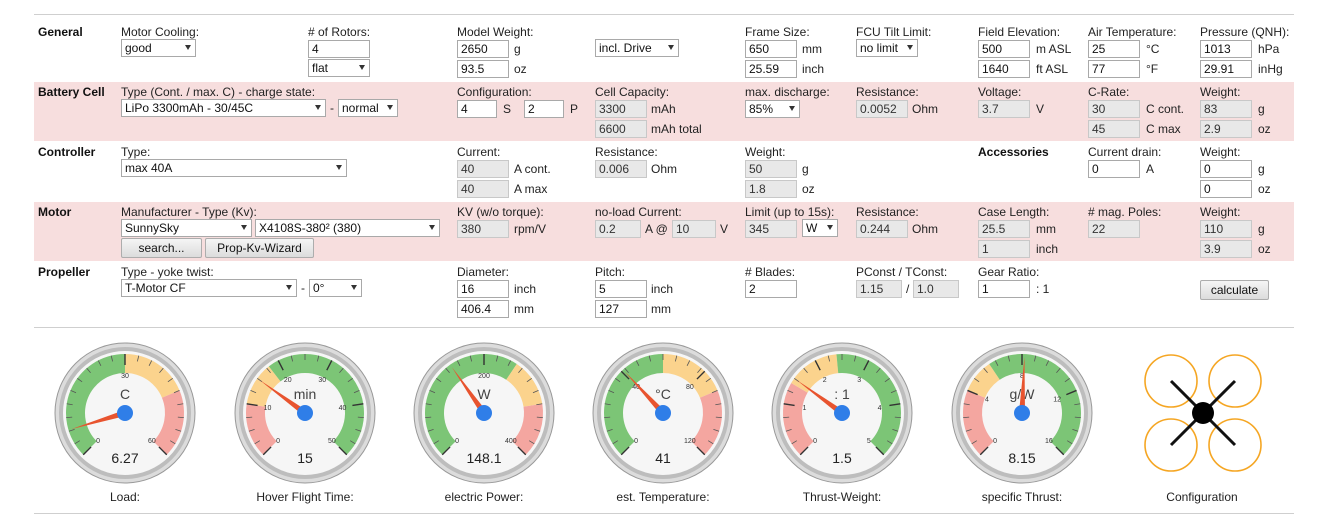 The width and height of the screenshot is (1335, 520). What do you see at coordinates (618, 229) in the screenshot?
I see `noload-current-field: 0.2` at bounding box center [618, 229].